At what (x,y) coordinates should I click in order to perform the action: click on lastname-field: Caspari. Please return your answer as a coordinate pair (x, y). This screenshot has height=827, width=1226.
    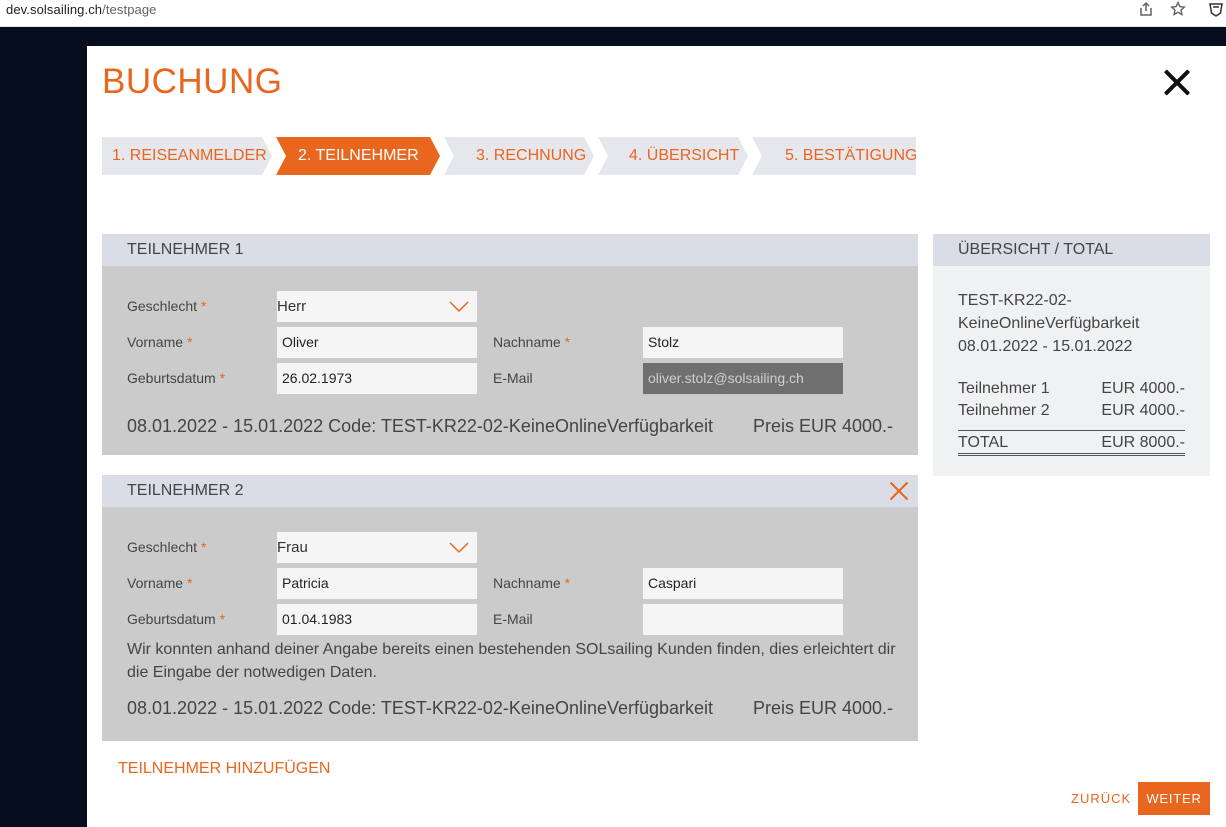
    Looking at the image, I should click on (743, 583).